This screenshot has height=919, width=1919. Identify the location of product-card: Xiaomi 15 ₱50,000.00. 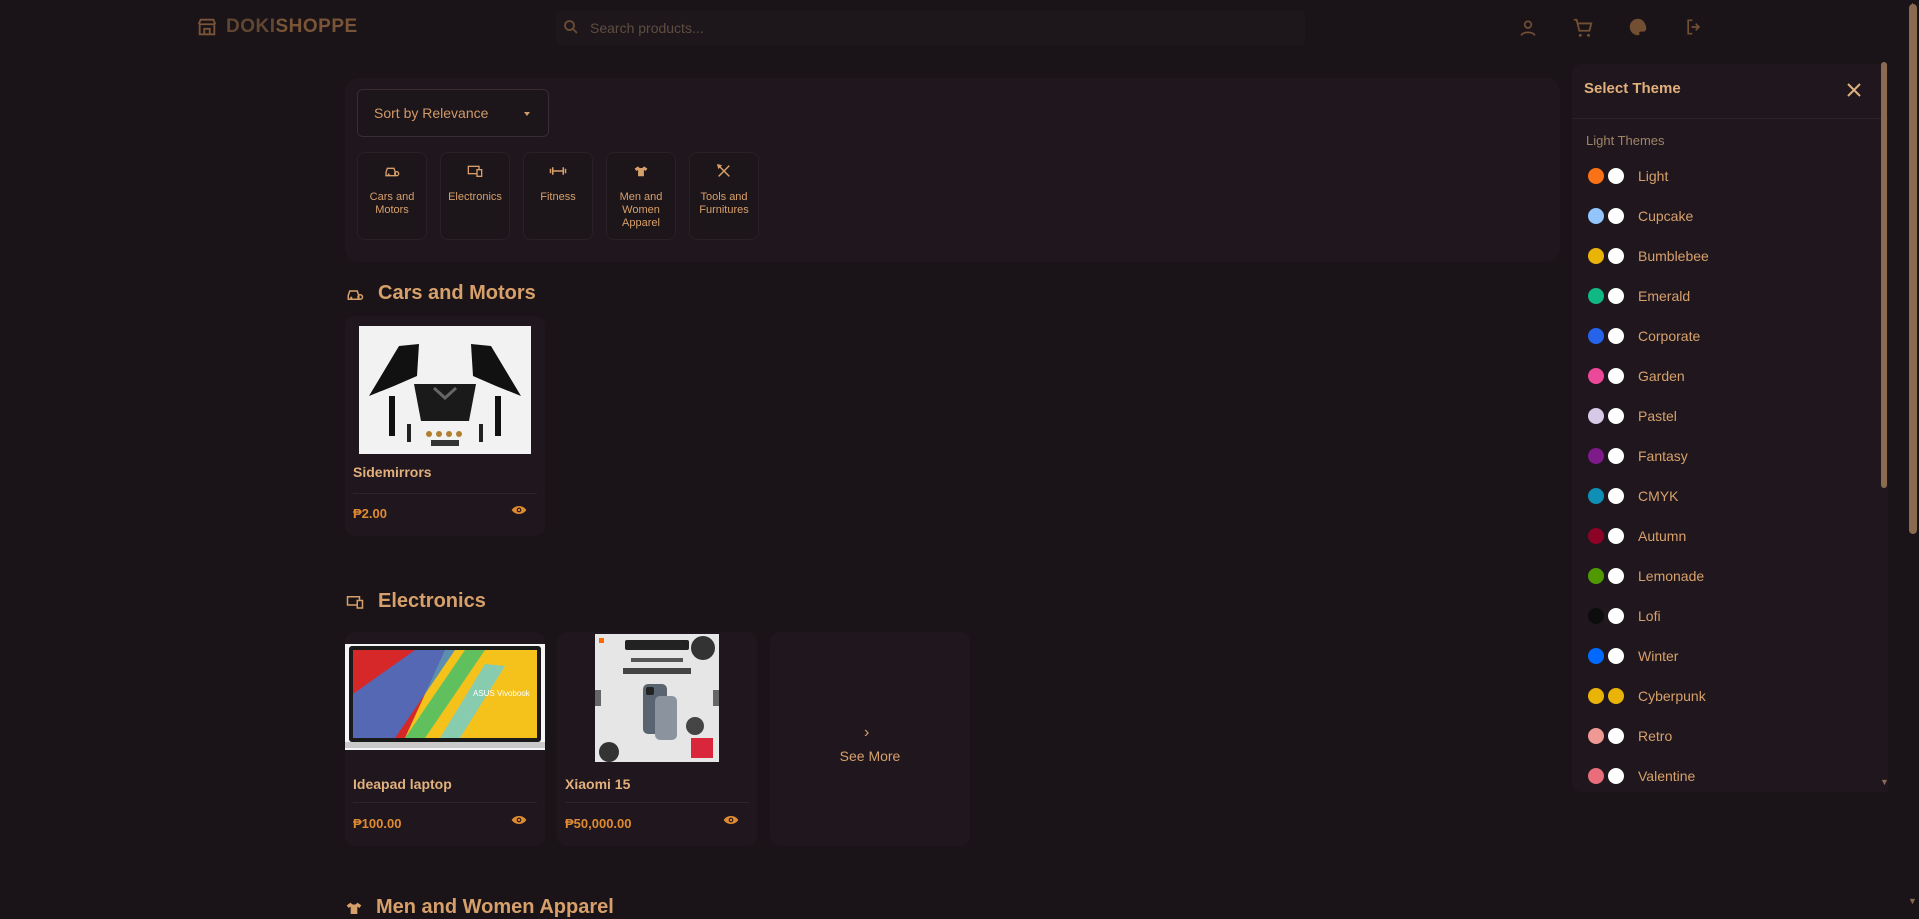
(657, 739).